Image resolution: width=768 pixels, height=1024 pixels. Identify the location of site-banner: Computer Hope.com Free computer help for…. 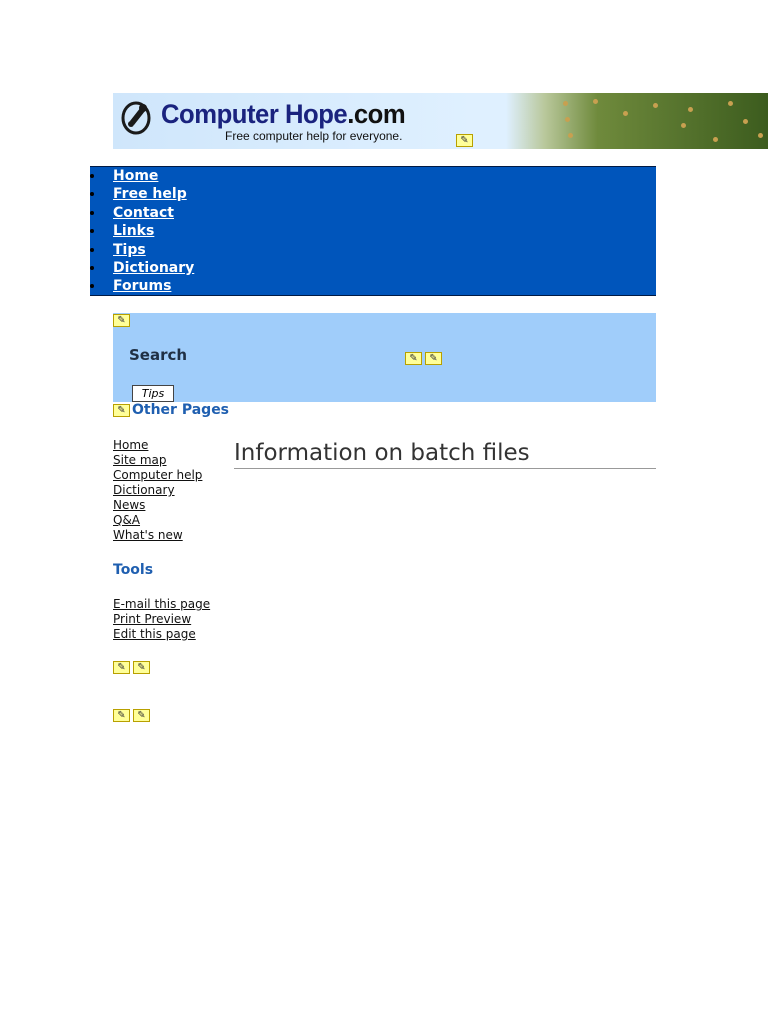
(440, 121).